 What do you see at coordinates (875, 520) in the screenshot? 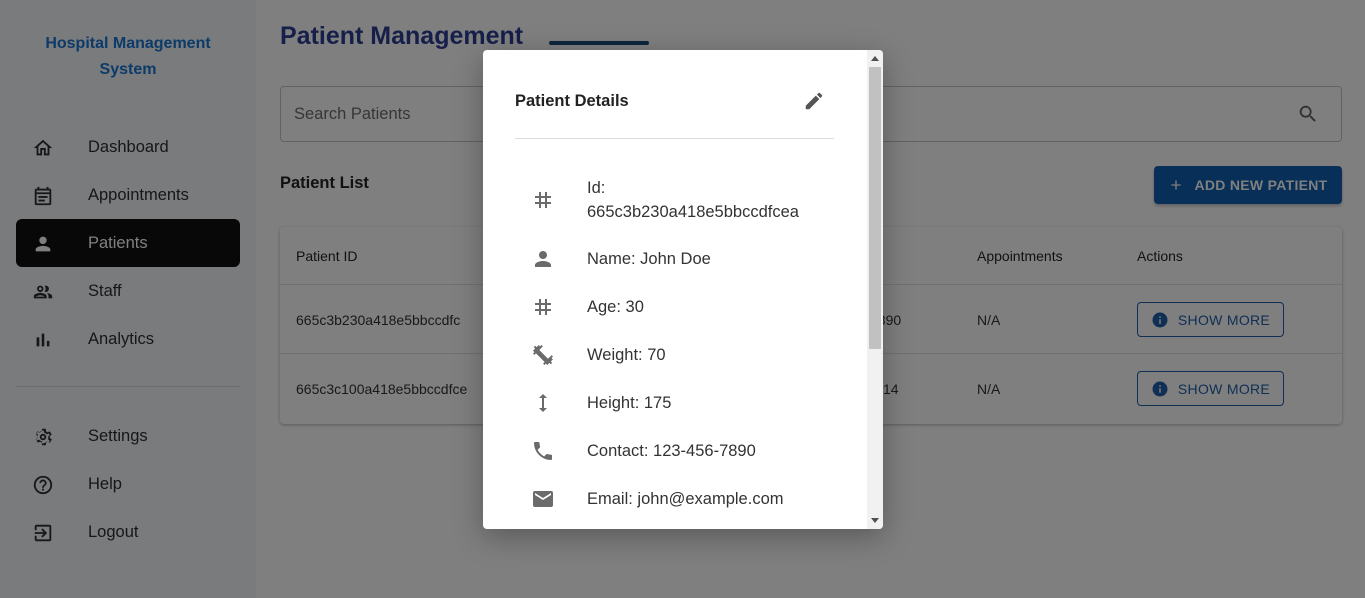
I see `scroll-down-arrow` at bounding box center [875, 520].